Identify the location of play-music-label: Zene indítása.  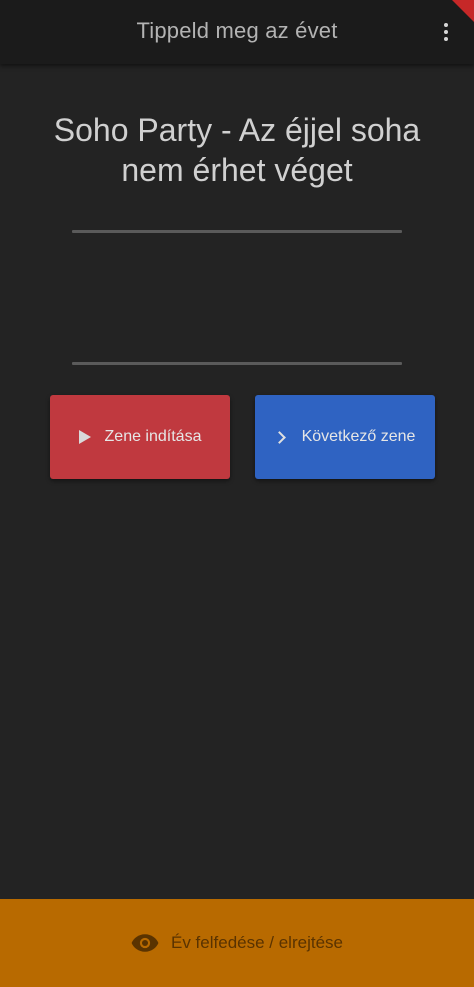
(153, 436).